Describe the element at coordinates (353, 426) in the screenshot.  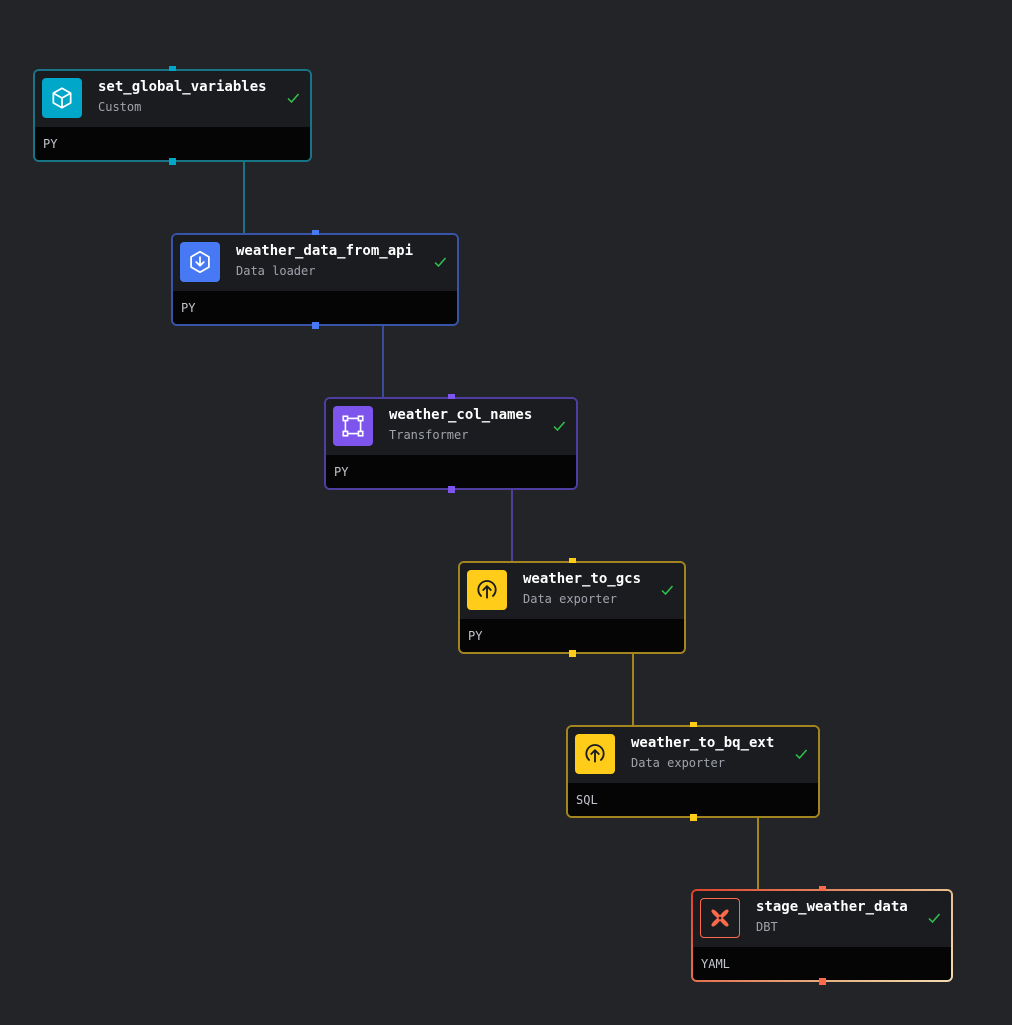
I see `frame-icon` at that location.